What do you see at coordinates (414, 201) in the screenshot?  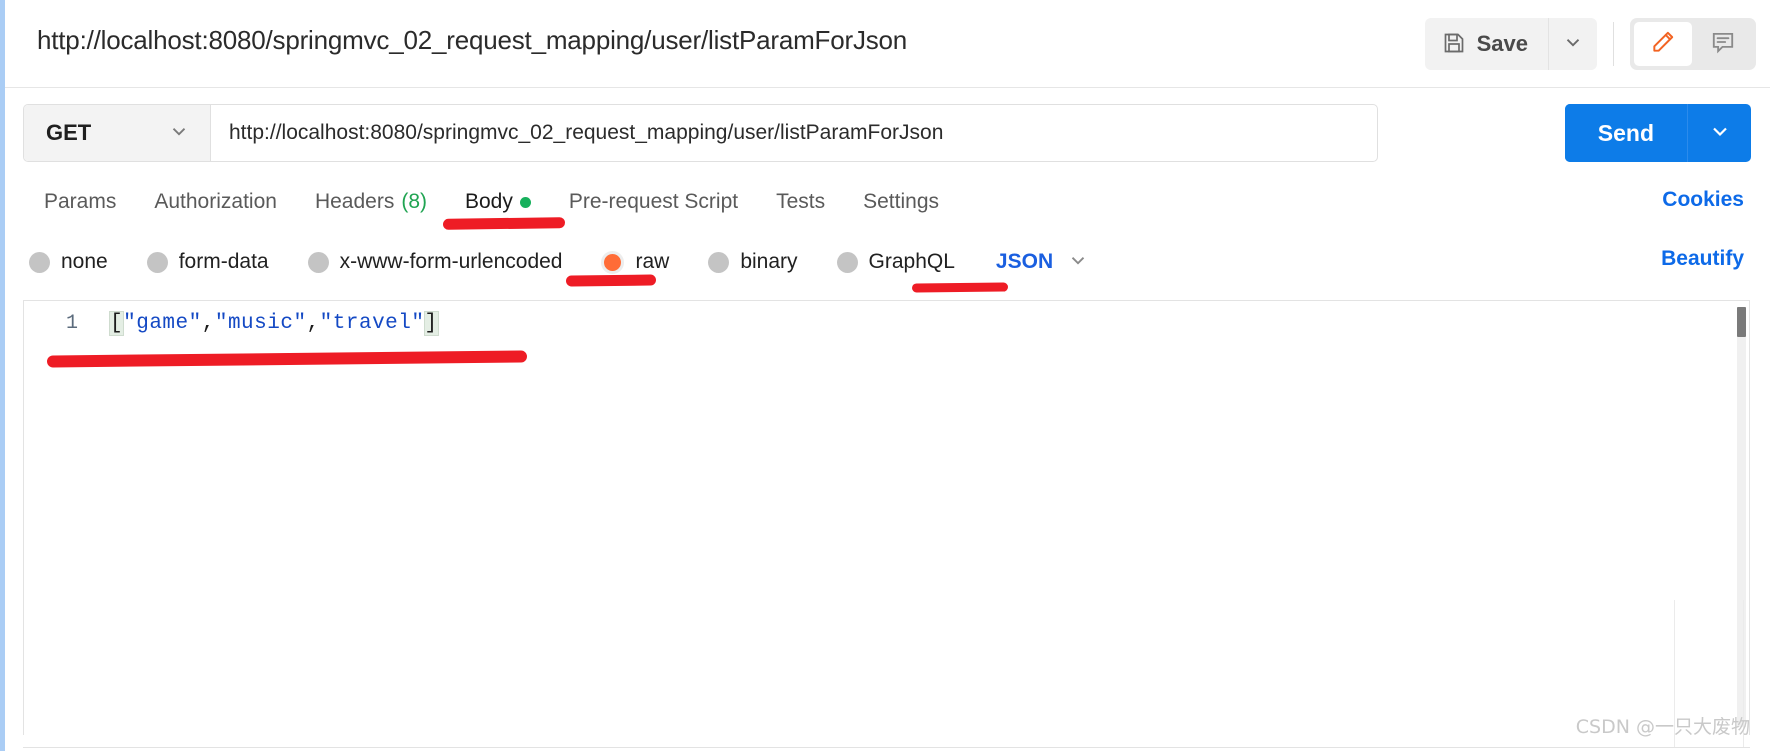 I see `tab-headers-count: (8)` at bounding box center [414, 201].